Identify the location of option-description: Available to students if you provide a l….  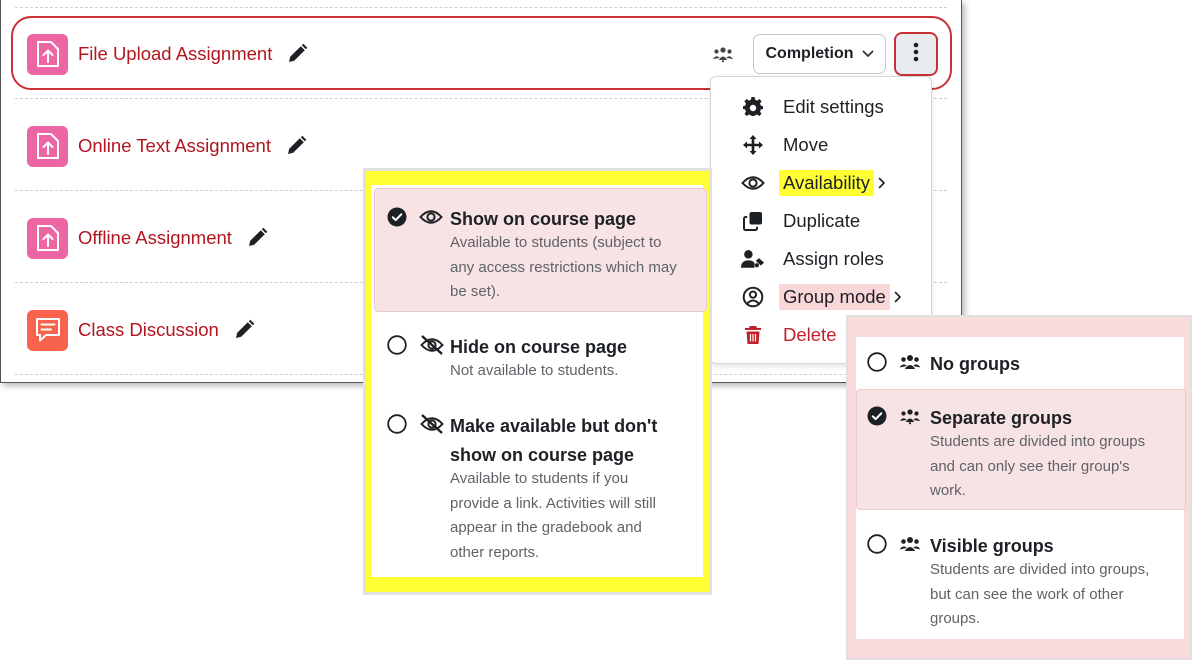
(553, 516).